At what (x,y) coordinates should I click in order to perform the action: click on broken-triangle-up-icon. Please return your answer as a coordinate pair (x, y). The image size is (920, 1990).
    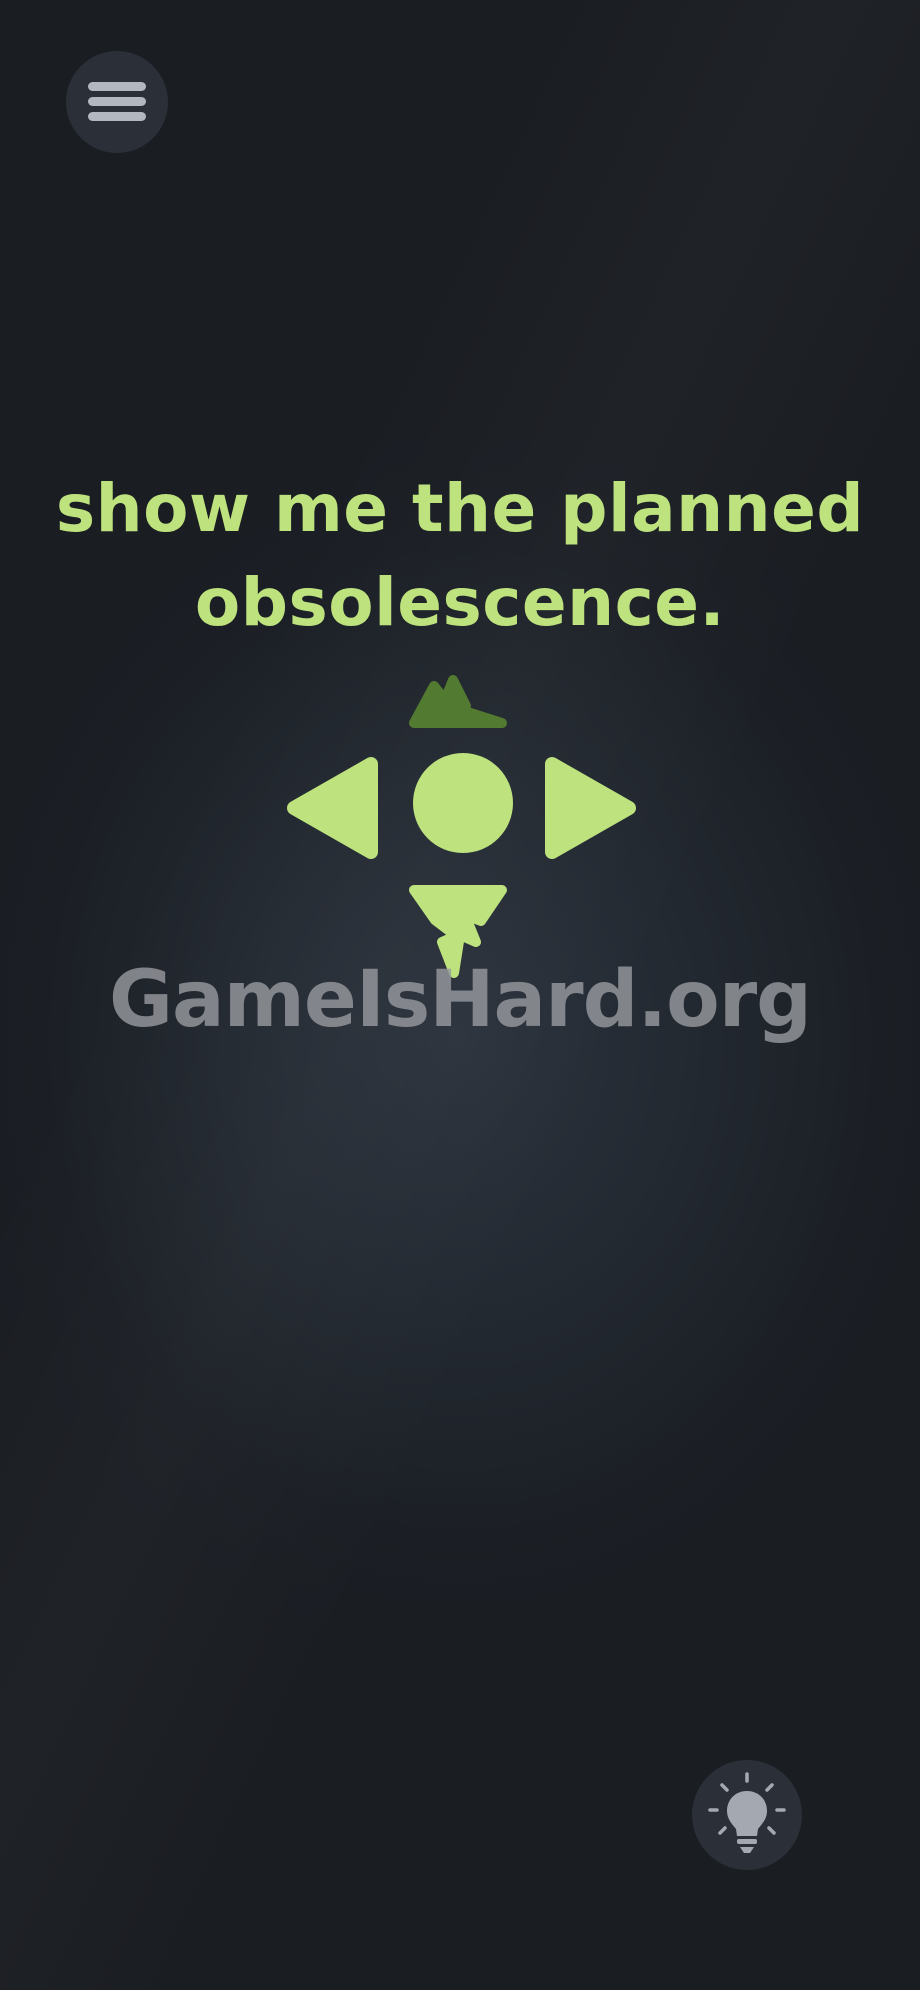
    Looking at the image, I should click on (458, 701).